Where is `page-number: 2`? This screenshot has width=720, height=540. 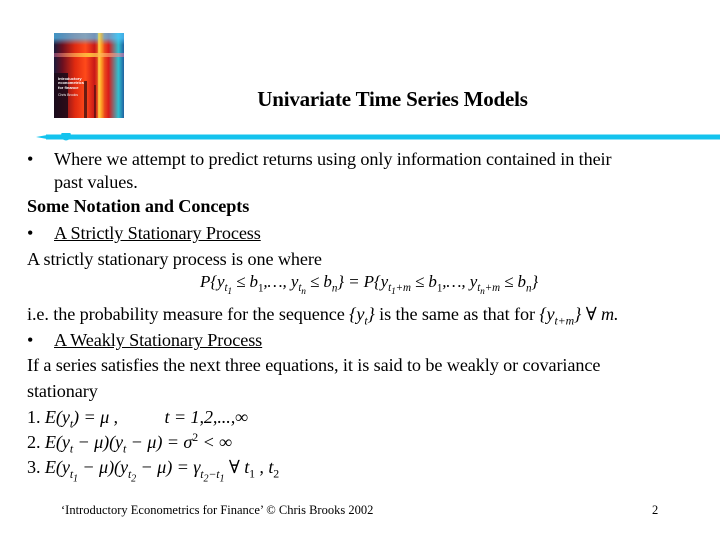
page-number: 2 is located at coordinates (655, 510).